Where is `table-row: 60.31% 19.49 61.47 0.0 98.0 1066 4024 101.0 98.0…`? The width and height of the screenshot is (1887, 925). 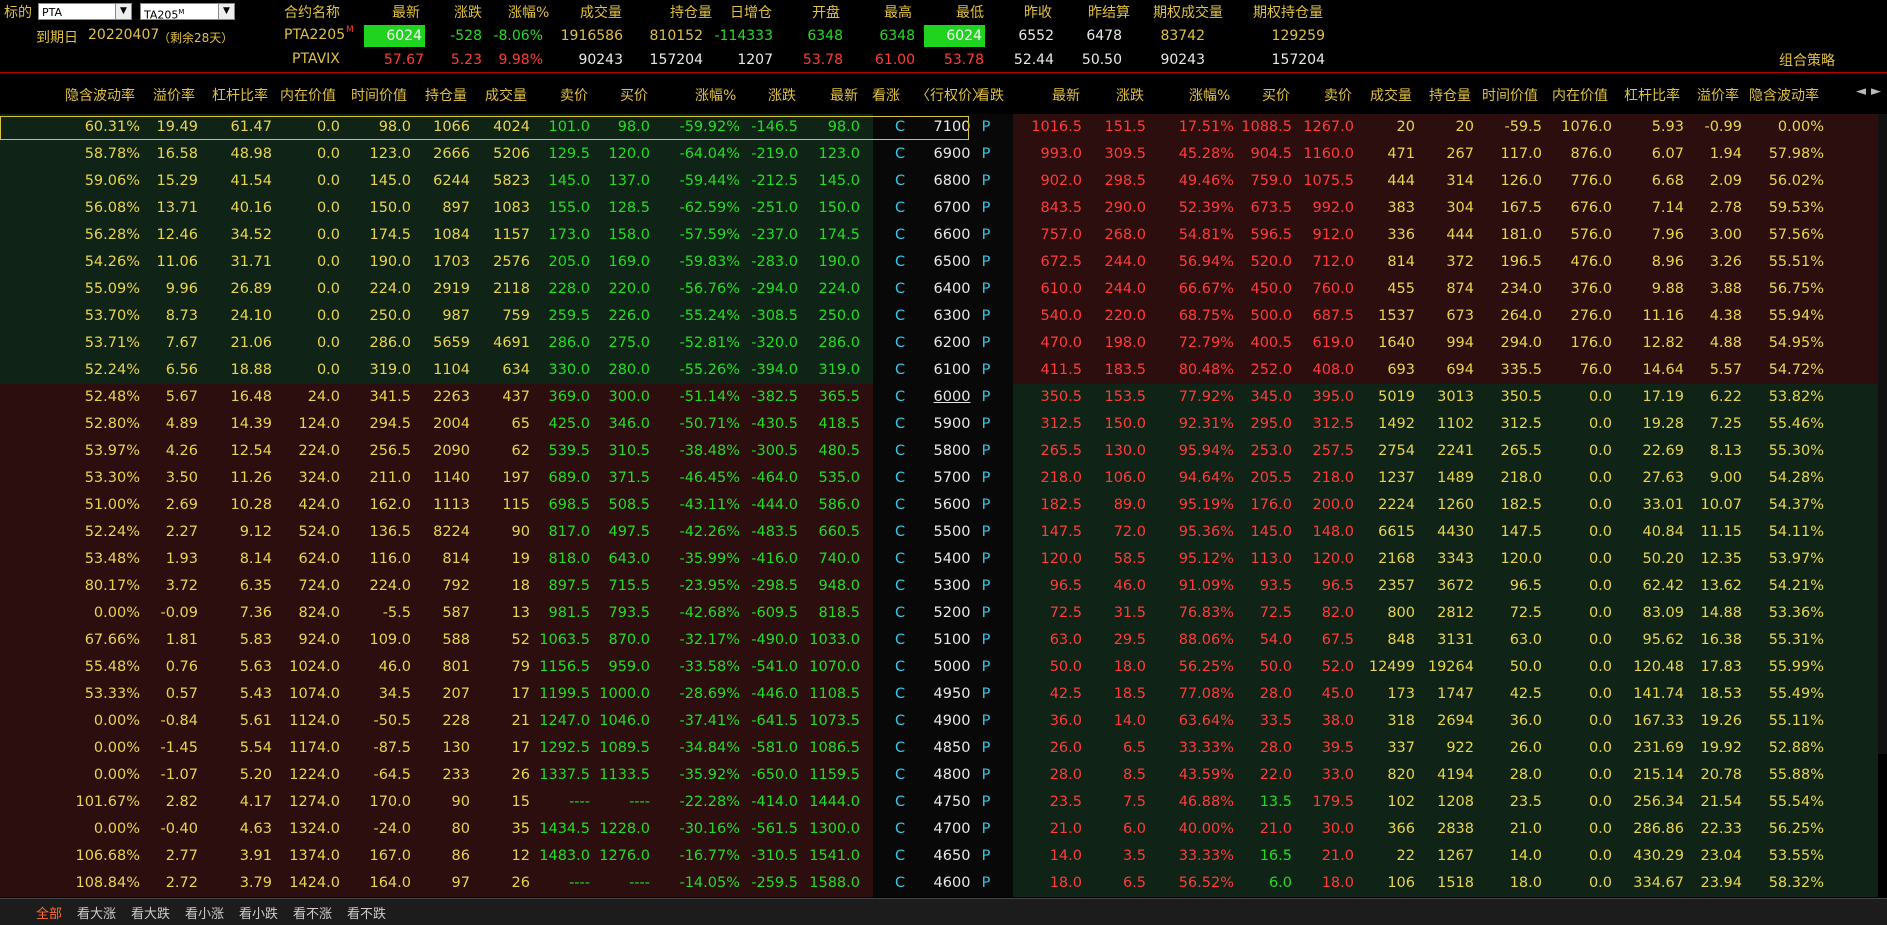
table-row: 60.31% 19.49 61.47 0.0 98.0 1066 4024 101.0 98.0… is located at coordinates (943, 127).